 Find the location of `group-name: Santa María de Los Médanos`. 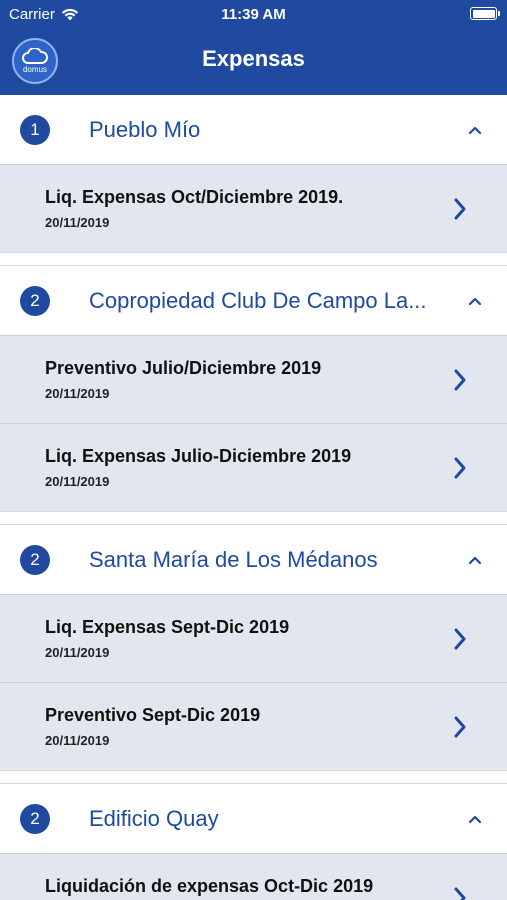

group-name: Santa María de Los Médanos is located at coordinates (233, 559).